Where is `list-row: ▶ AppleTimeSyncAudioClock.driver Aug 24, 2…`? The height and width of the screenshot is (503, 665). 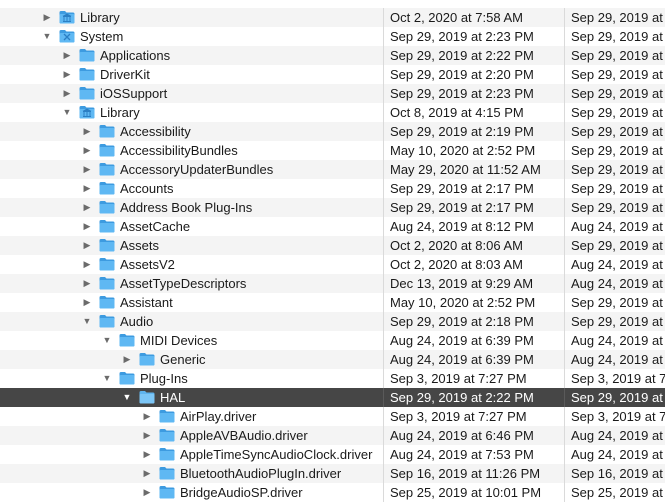 list-row: ▶ AppleTimeSyncAudioClock.driver Aug 24, 2… is located at coordinates (332, 454).